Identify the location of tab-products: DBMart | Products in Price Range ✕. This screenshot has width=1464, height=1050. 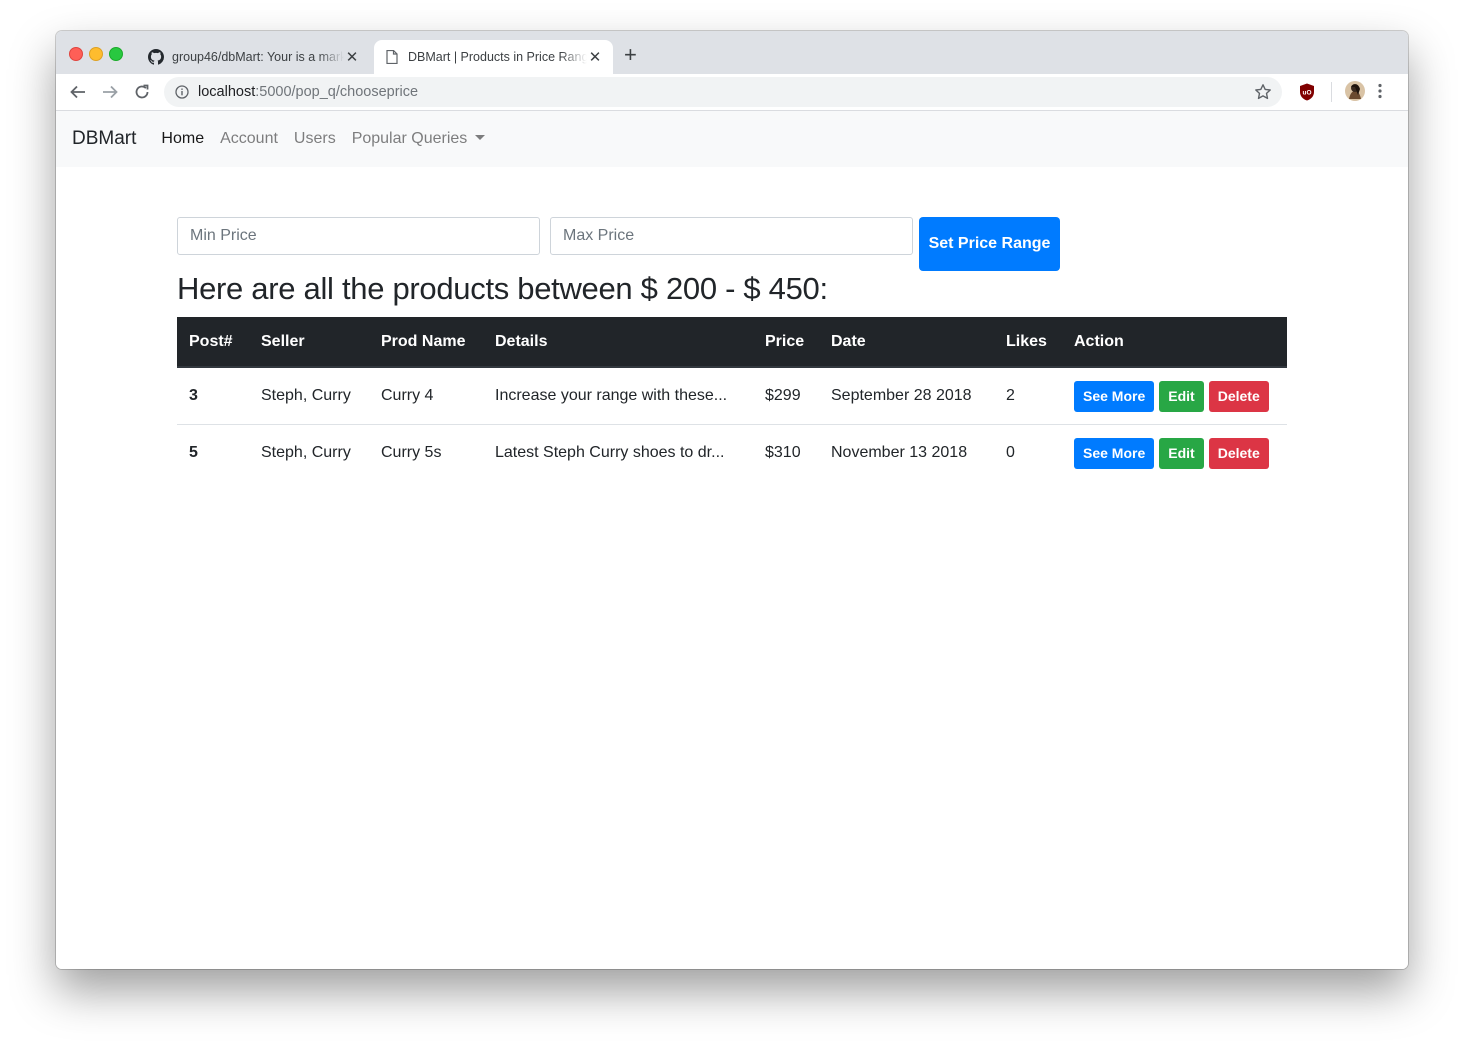
(493, 57).